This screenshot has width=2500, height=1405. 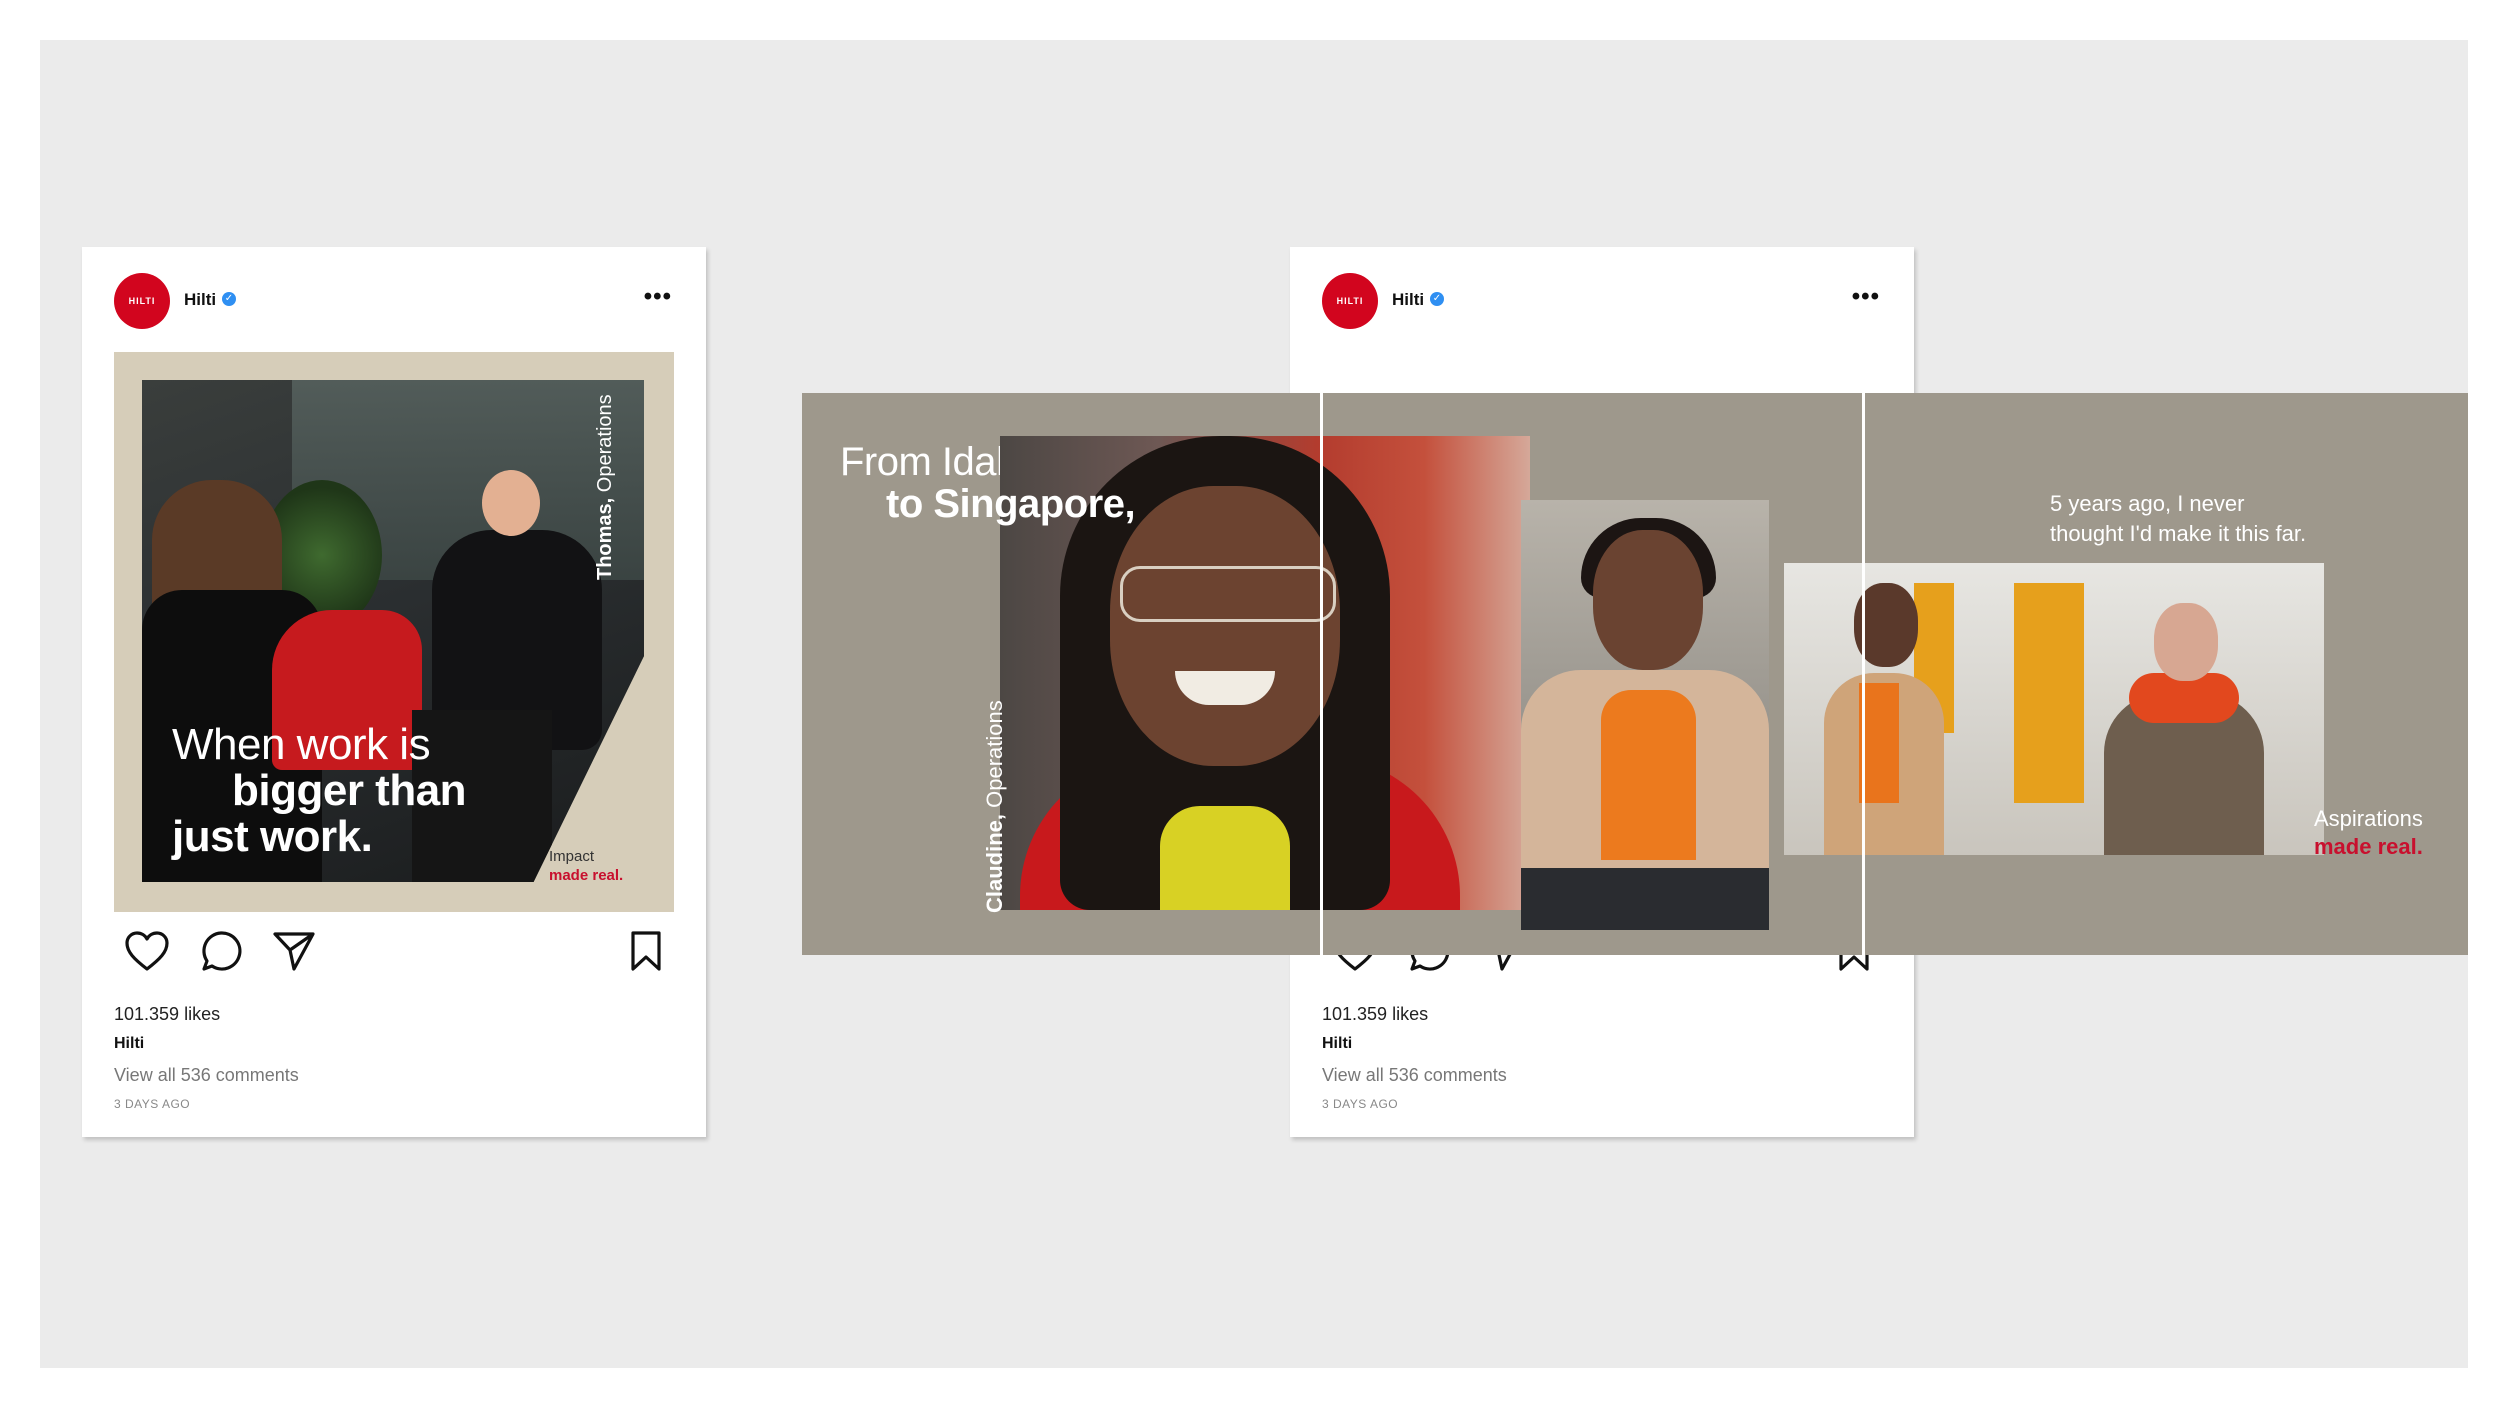 I want to click on headline-line-2: bigger than, so click(x=349, y=790).